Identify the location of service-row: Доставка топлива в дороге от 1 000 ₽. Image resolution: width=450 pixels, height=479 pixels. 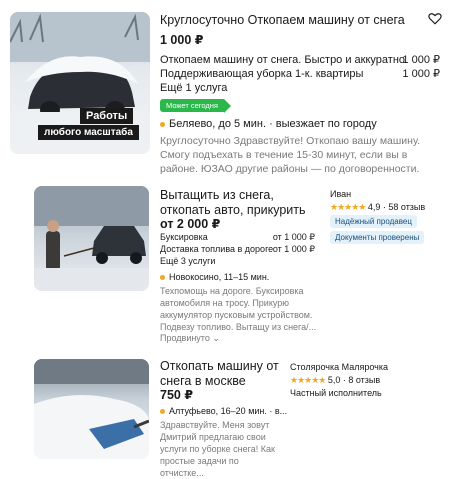
(237, 249).